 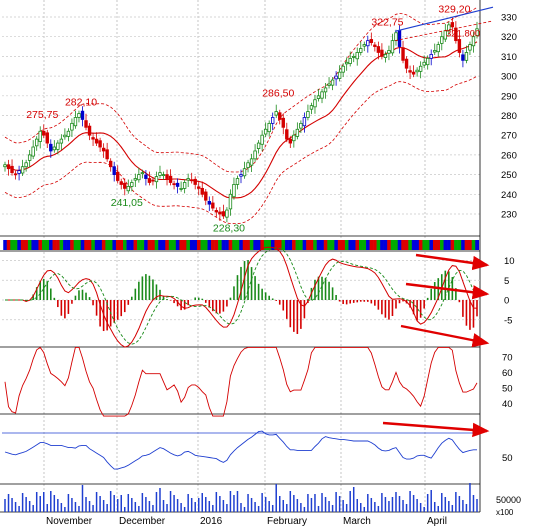 I want to click on price-annotation: 329,20, so click(x=454, y=10).